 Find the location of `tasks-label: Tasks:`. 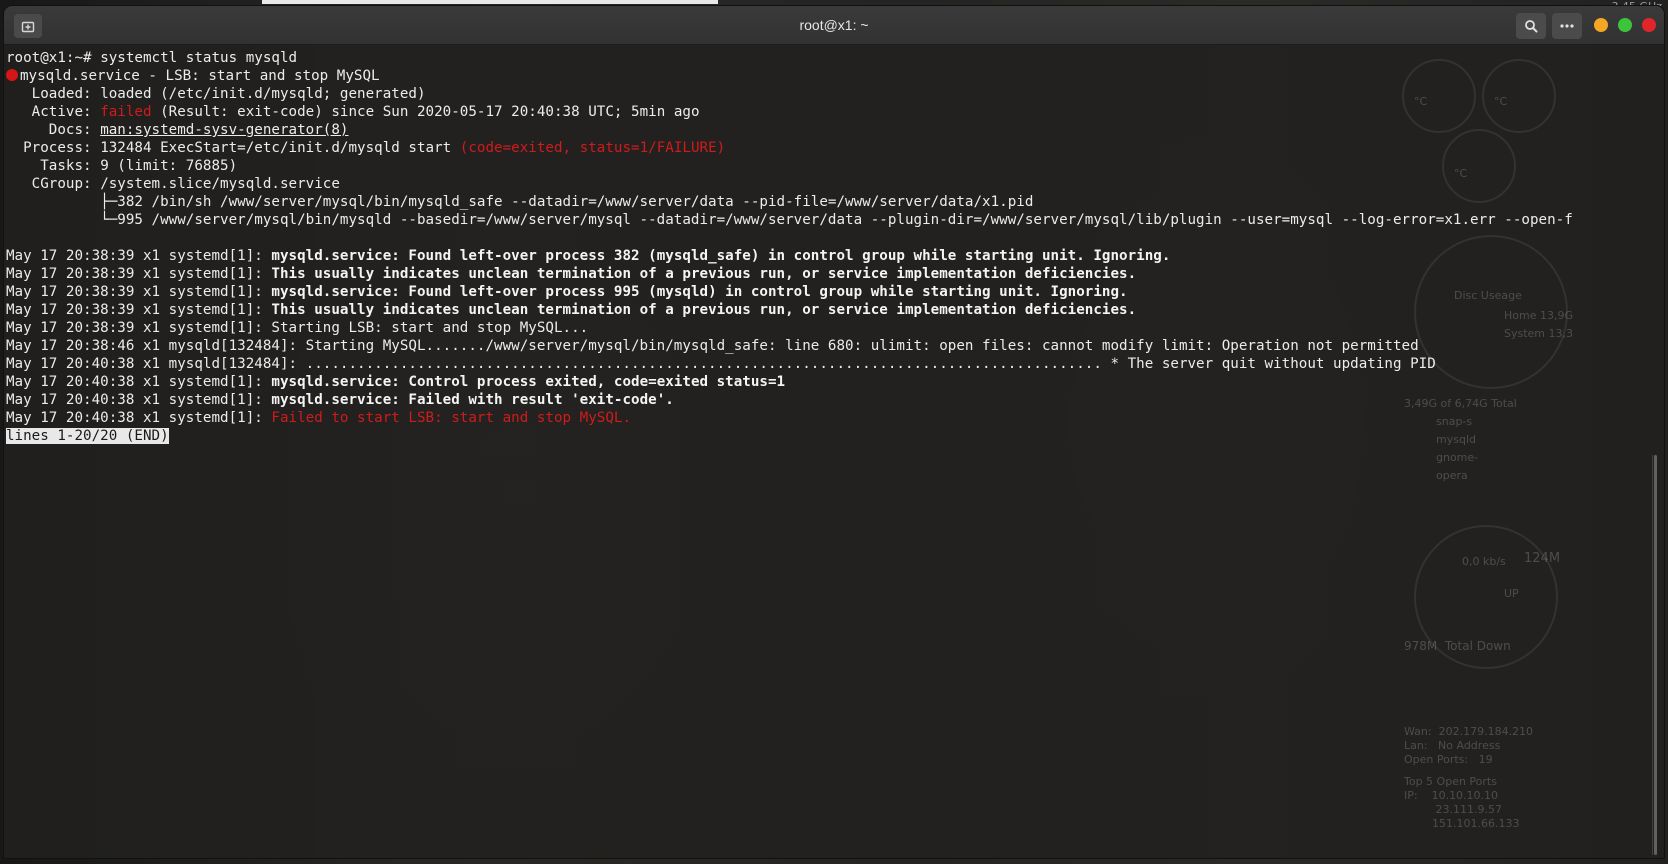

tasks-label: Tasks: is located at coordinates (53, 166).